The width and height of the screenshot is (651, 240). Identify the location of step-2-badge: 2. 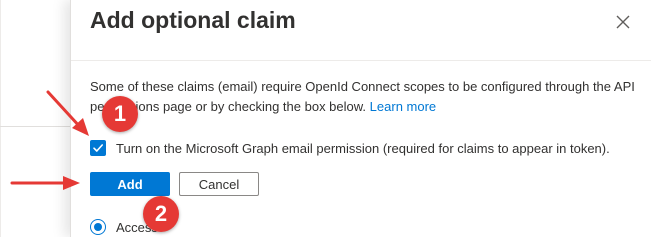
(161, 214).